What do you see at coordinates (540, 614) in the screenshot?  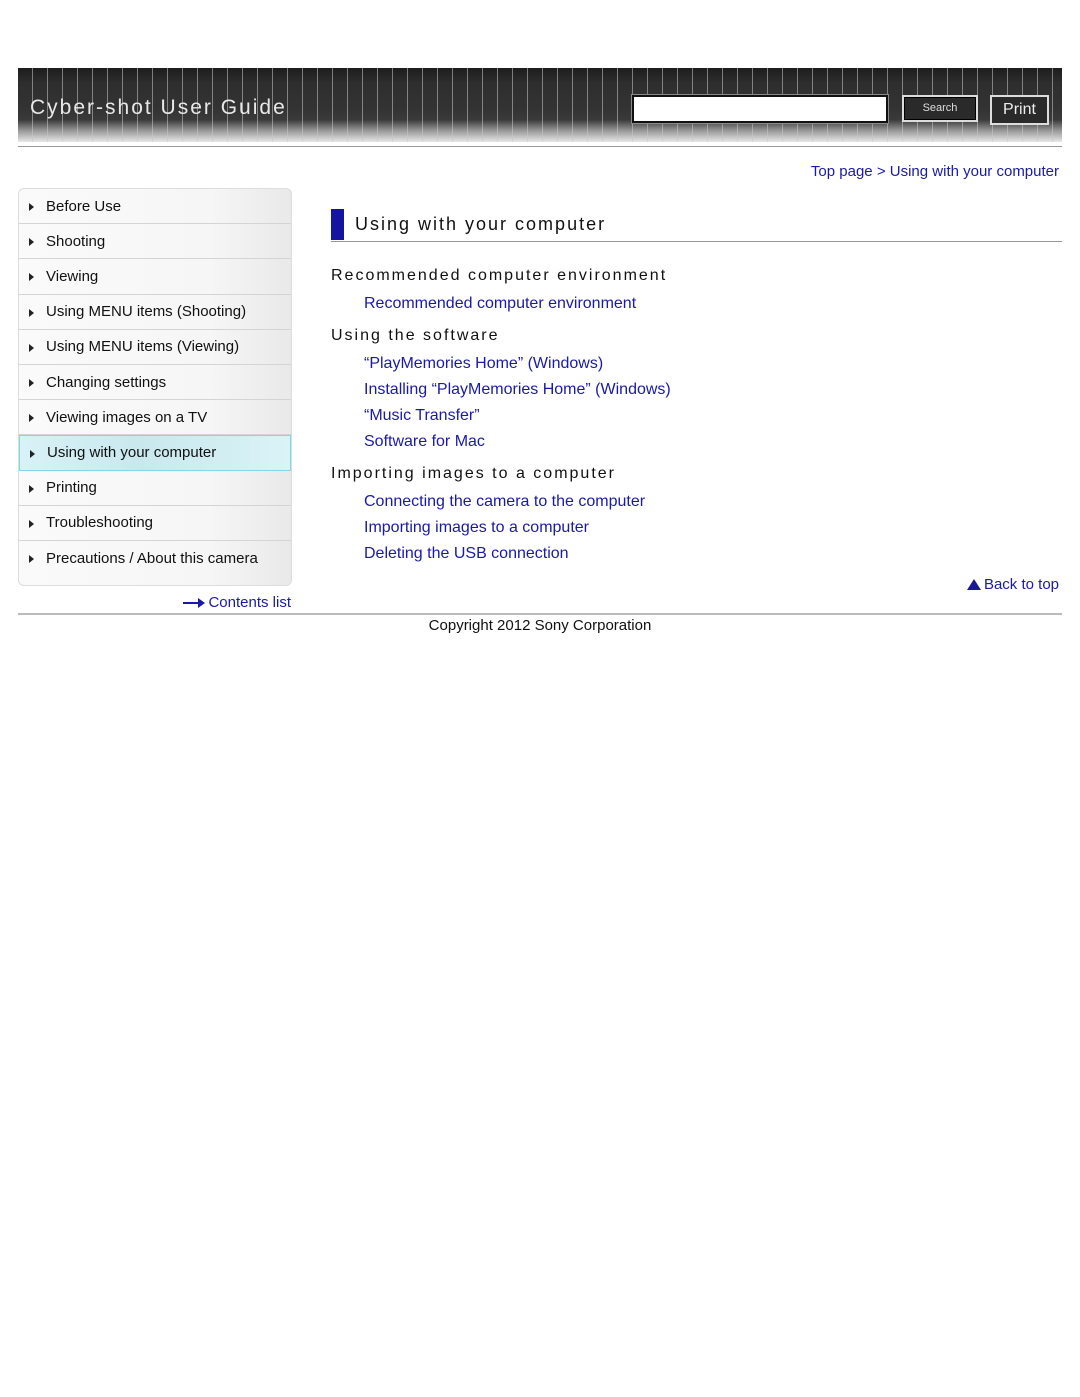 I see `footer-divider` at bounding box center [540, 614].